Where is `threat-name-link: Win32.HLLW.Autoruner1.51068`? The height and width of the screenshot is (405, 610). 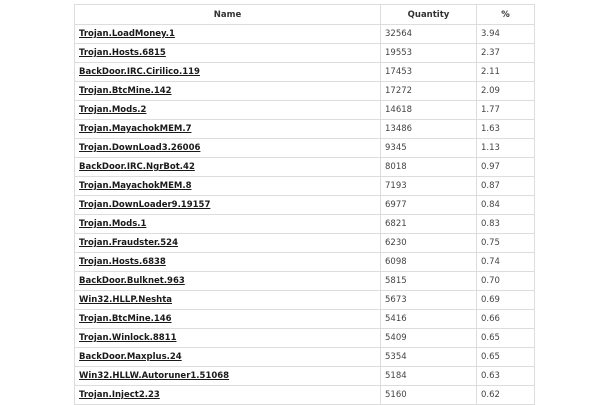
threat-name-link: Win32.HLLW.Autoruner1.51068 is located at coordinates (154, 376).